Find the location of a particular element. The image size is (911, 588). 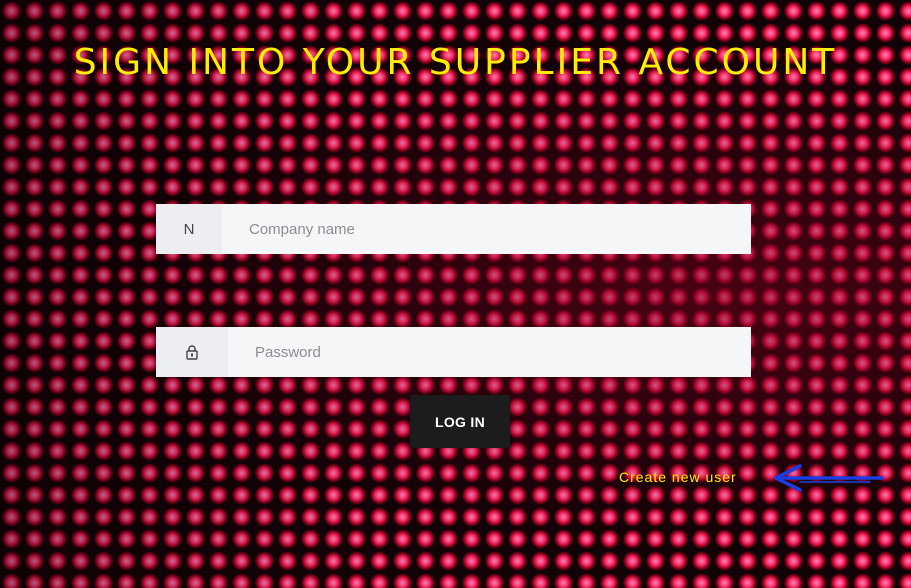

page-title: SIGN INTO YOUR SUPPLIER ACCOUNT is located at coordinates (455, 62).